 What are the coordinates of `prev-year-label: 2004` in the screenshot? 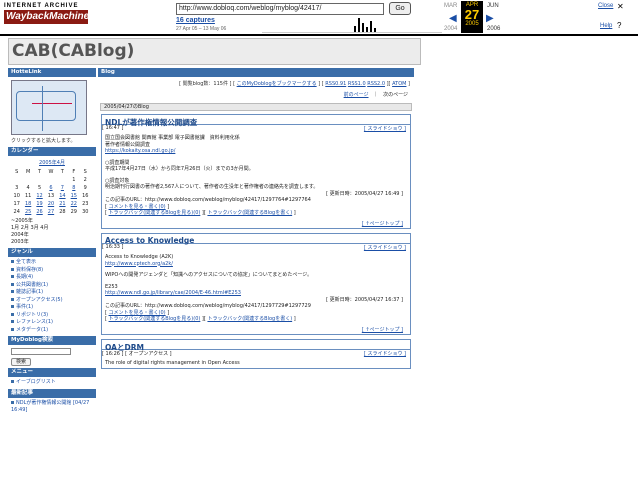 It's located at (450, 29).